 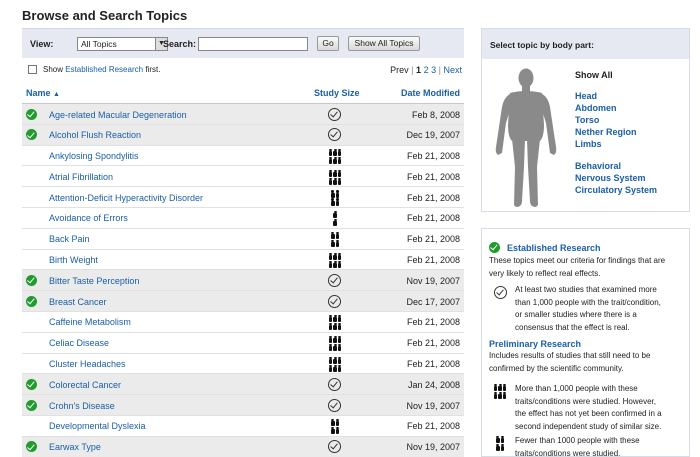 I want to click on two-desc-line: traits/conditions were studied., so click(x=568, y=452).